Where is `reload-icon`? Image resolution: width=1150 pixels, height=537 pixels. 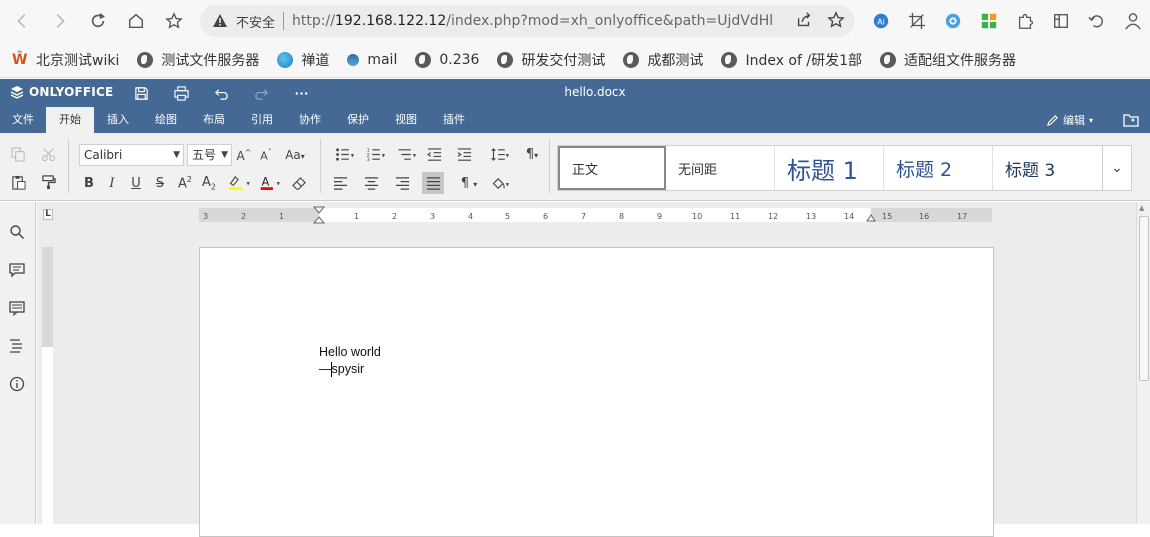
reload-icon is located at coordinates (98, 21).